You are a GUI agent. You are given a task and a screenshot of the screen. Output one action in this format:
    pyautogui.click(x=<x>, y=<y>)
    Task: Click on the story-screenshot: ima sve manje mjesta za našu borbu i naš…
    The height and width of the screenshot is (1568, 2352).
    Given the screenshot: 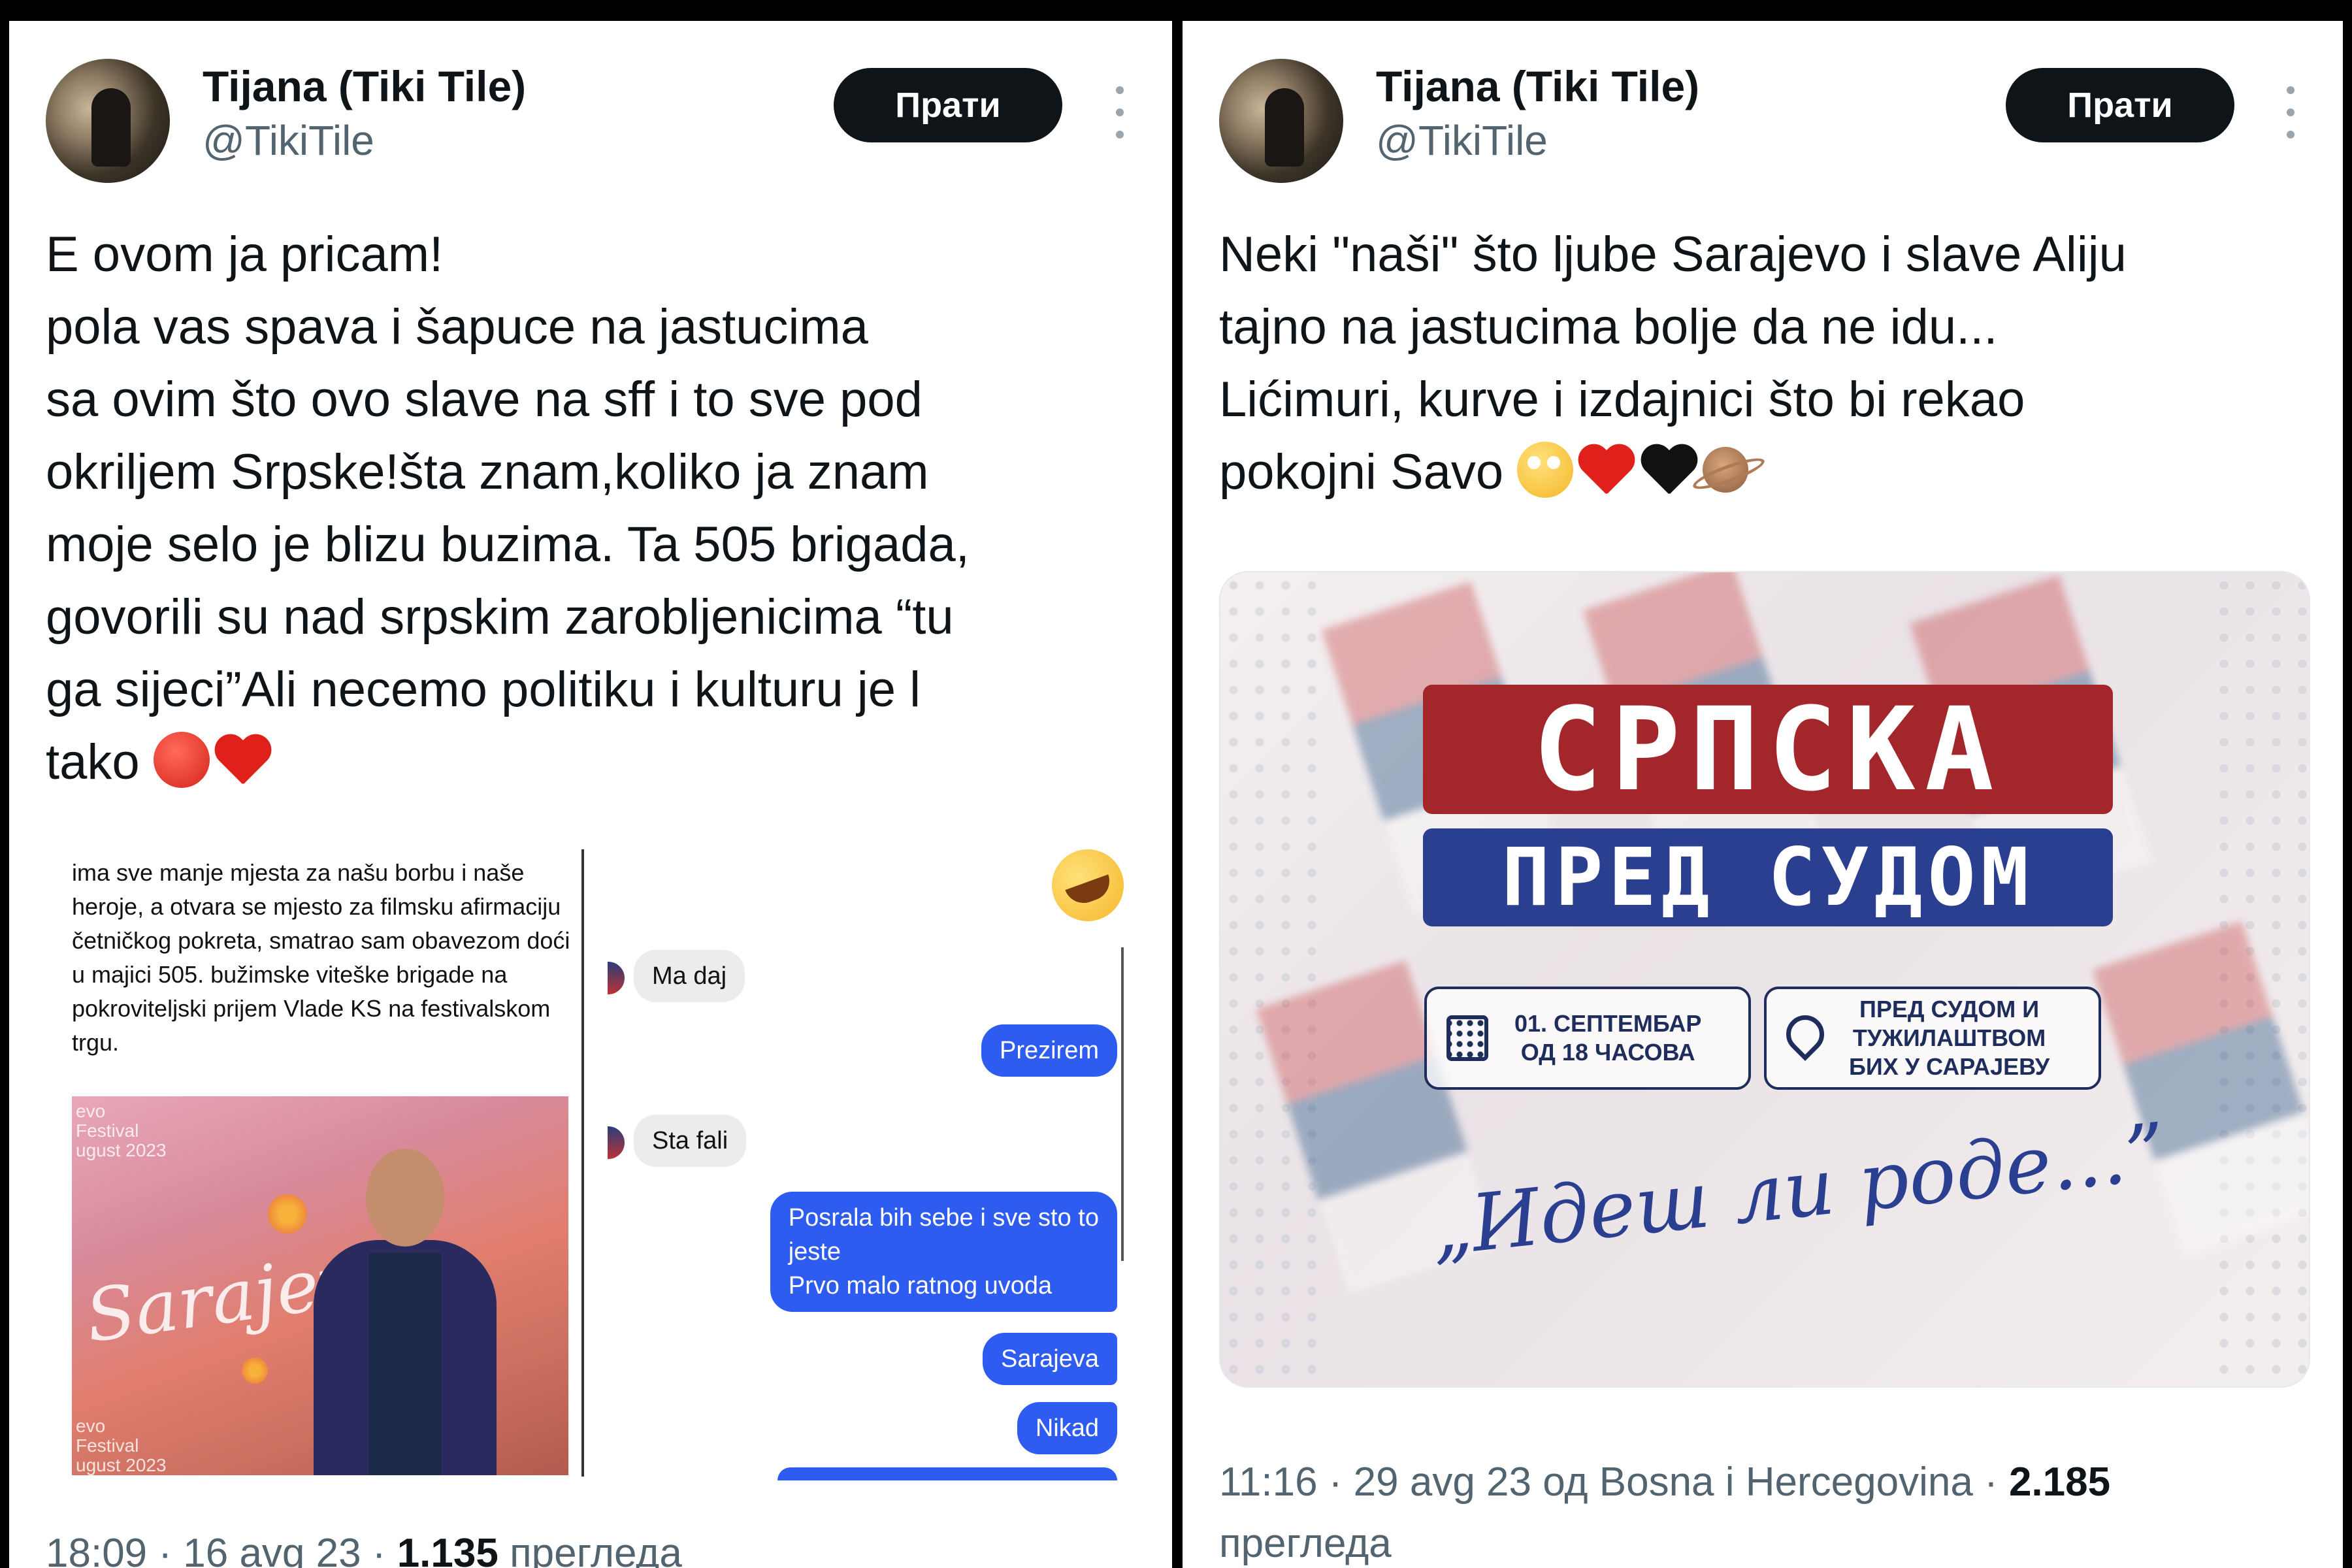 What is the action you would take?
    pyautogui.click(x=319, y=1163)
    